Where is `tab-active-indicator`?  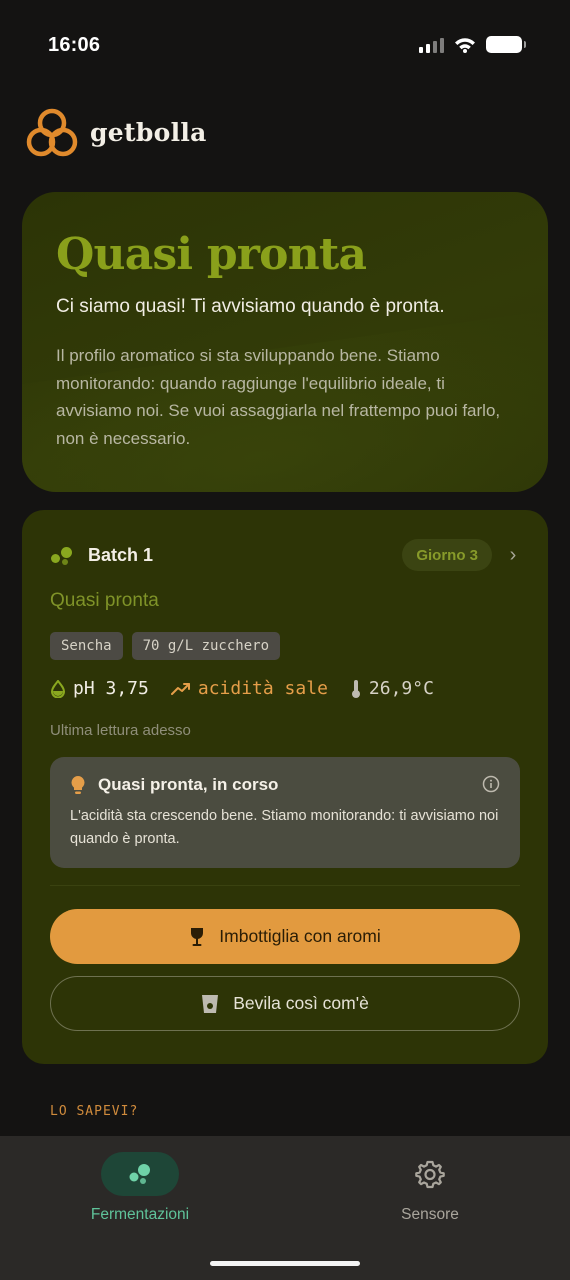 tab-active-indicator is located at coordinates (140, 1174).